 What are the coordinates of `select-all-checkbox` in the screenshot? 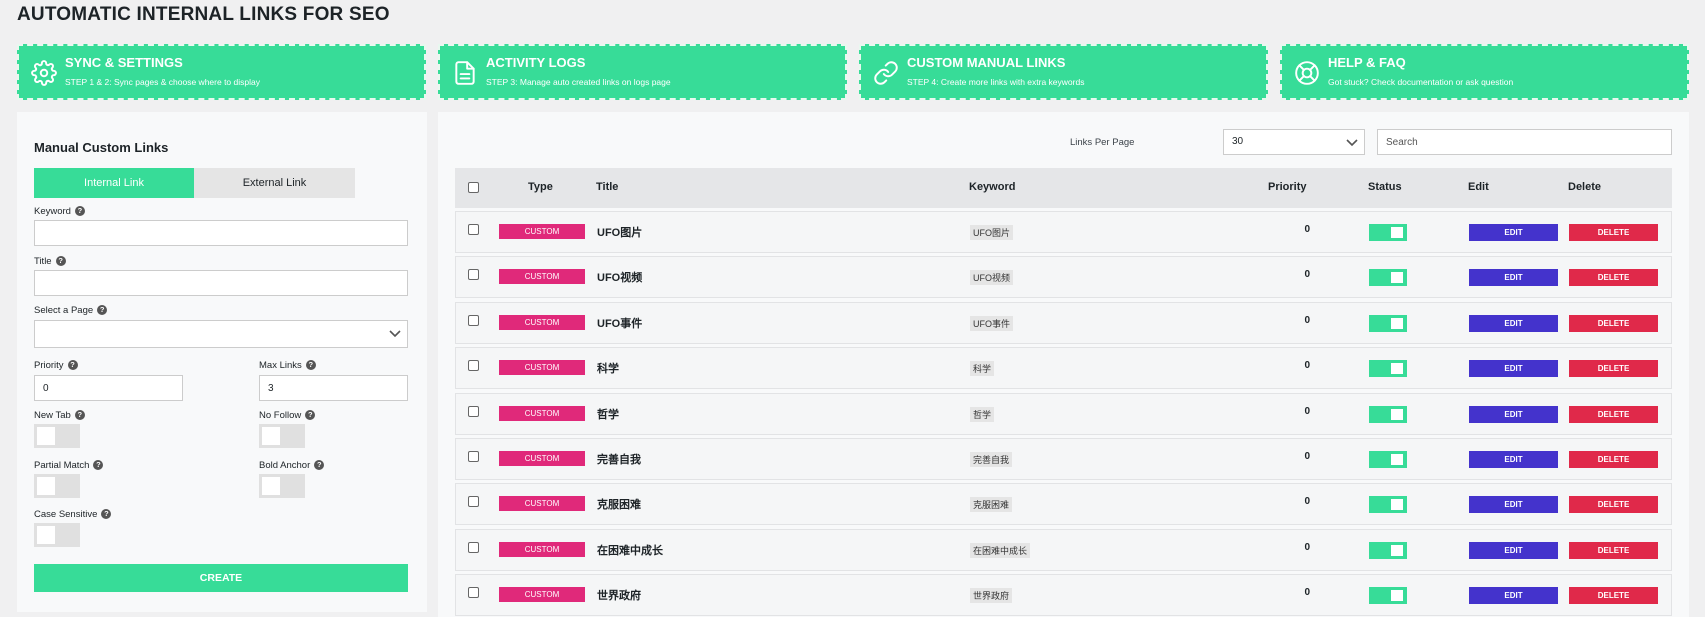 It's located at (473, 187).